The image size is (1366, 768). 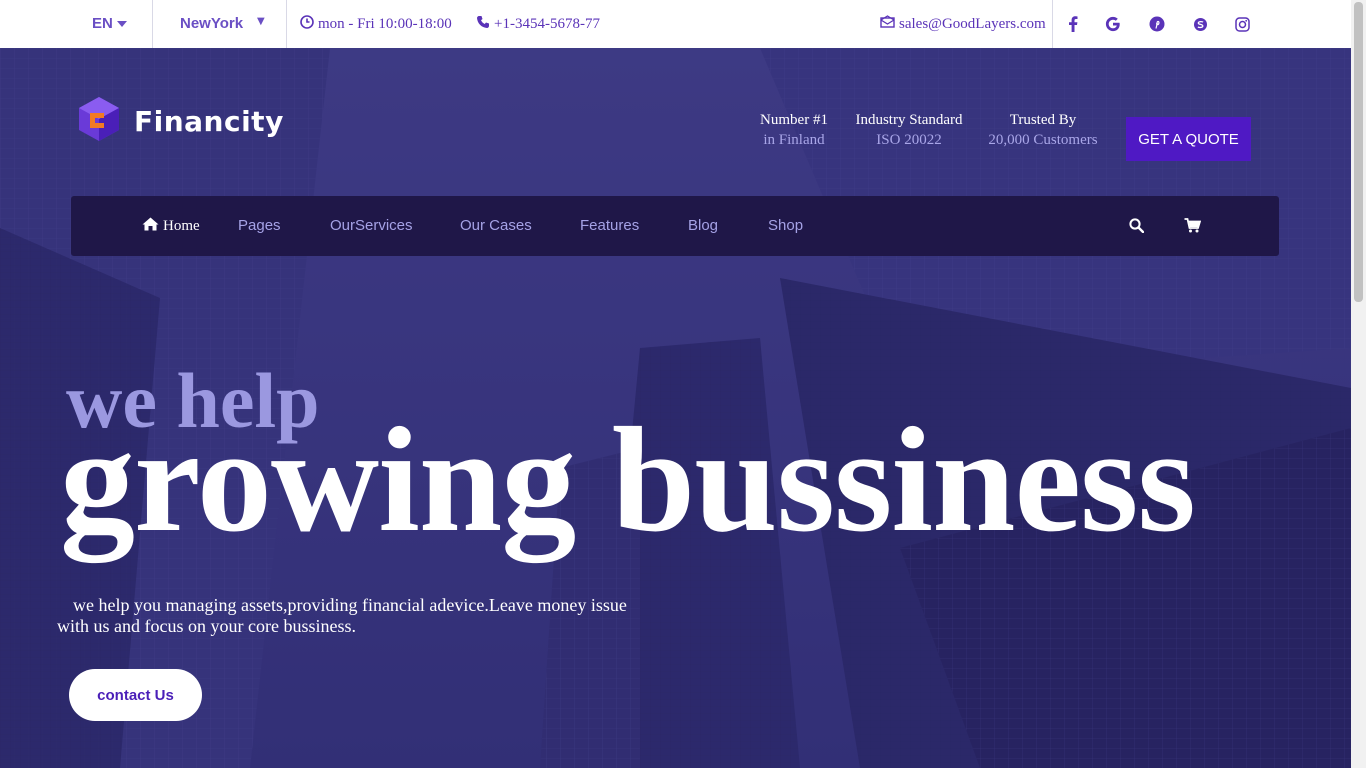 What do you see at coordinates (785, 225) in the screenshot?
I see `nav-item-shop: Shop` at bounding box center [785, 225].